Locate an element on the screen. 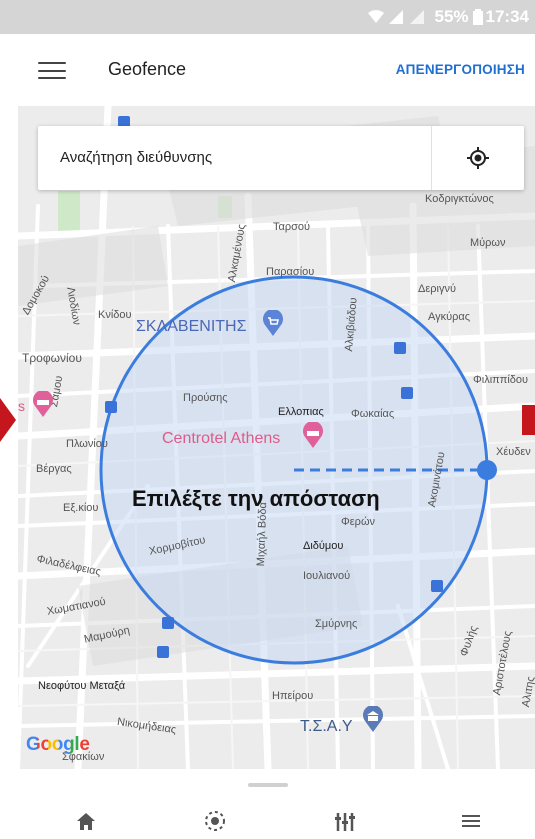 This screenshot has width=535, height=839. brand-marker-right is located at coordinates (528, 420).